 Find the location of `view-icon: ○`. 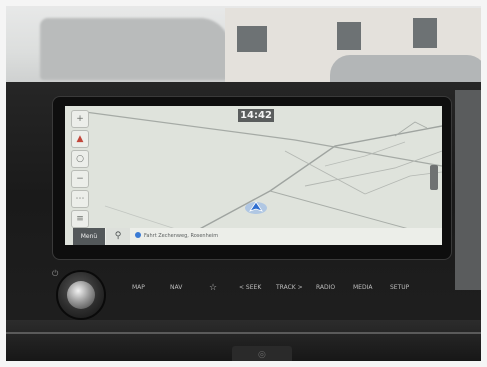

view-icon: ○ is located at coordinates (80, 159).